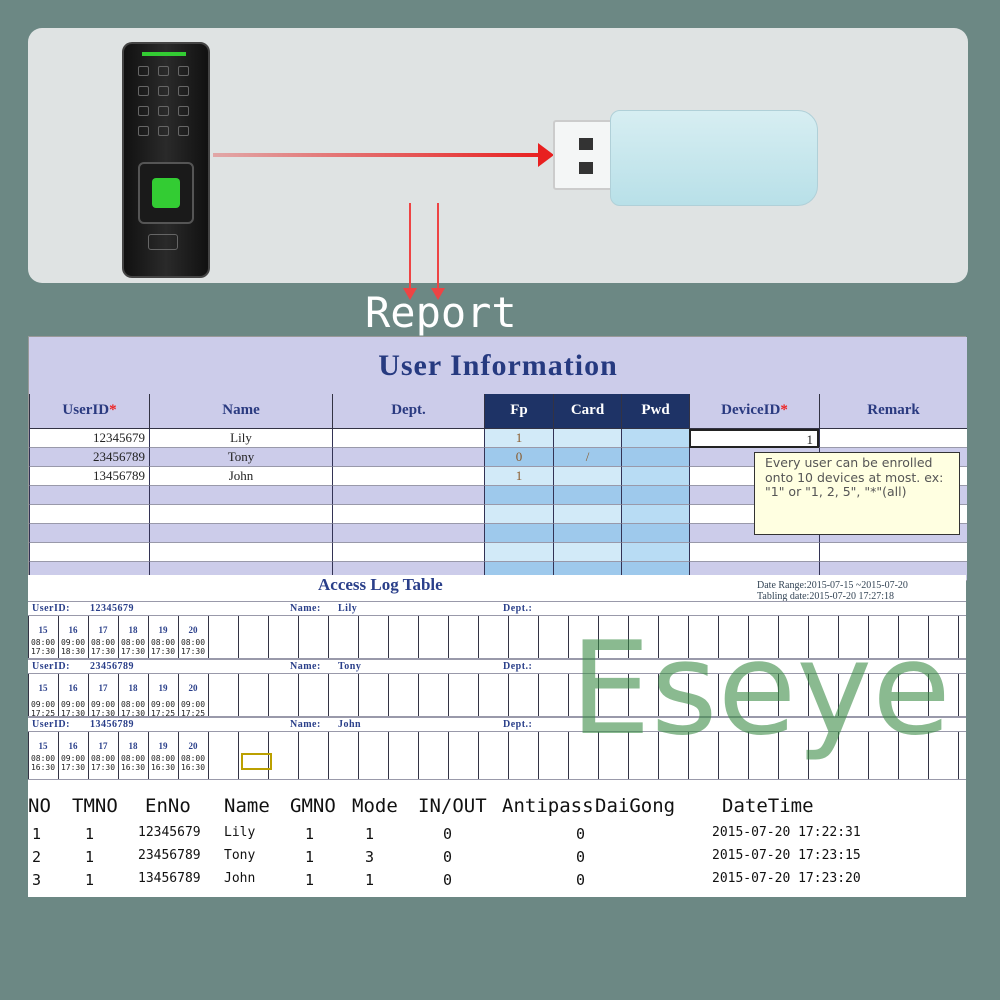  Describe the element at coordinates (89, 476) in the screenshot. I see `table-cell: 13456789` at that location.